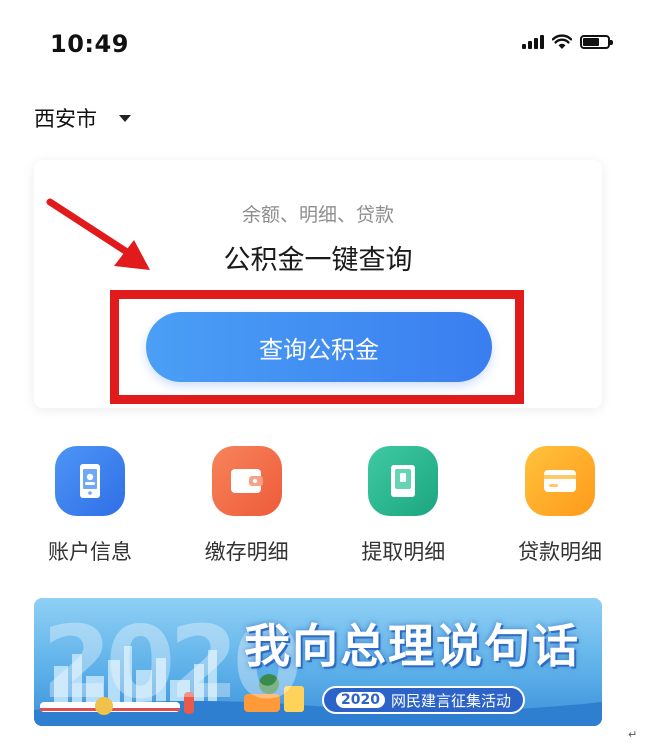  I want to click on card-icon, so click(559, 481).